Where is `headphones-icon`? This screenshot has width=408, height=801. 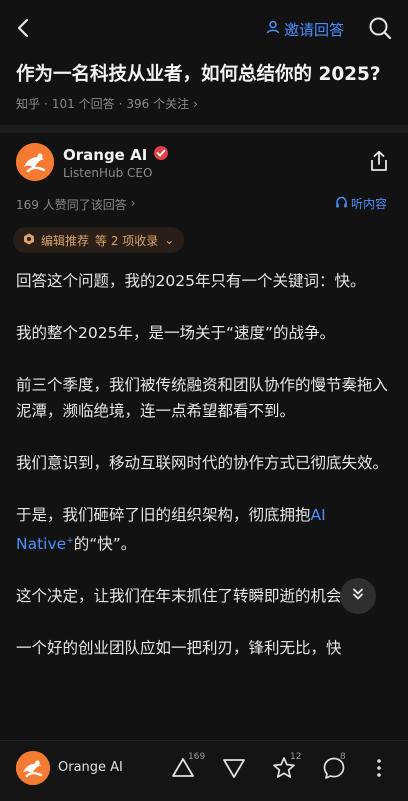
headphones-icon is located at coordinates (341, 204).